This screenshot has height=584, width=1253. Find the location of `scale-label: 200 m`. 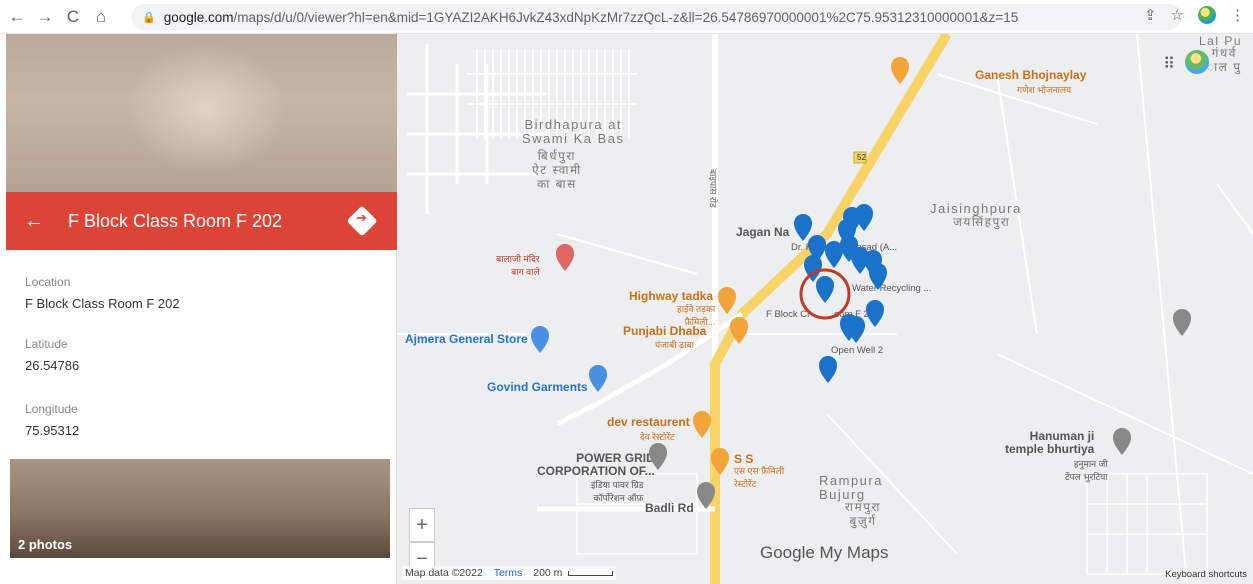

scale-label: 200 m is located at coordinates (547, 573).